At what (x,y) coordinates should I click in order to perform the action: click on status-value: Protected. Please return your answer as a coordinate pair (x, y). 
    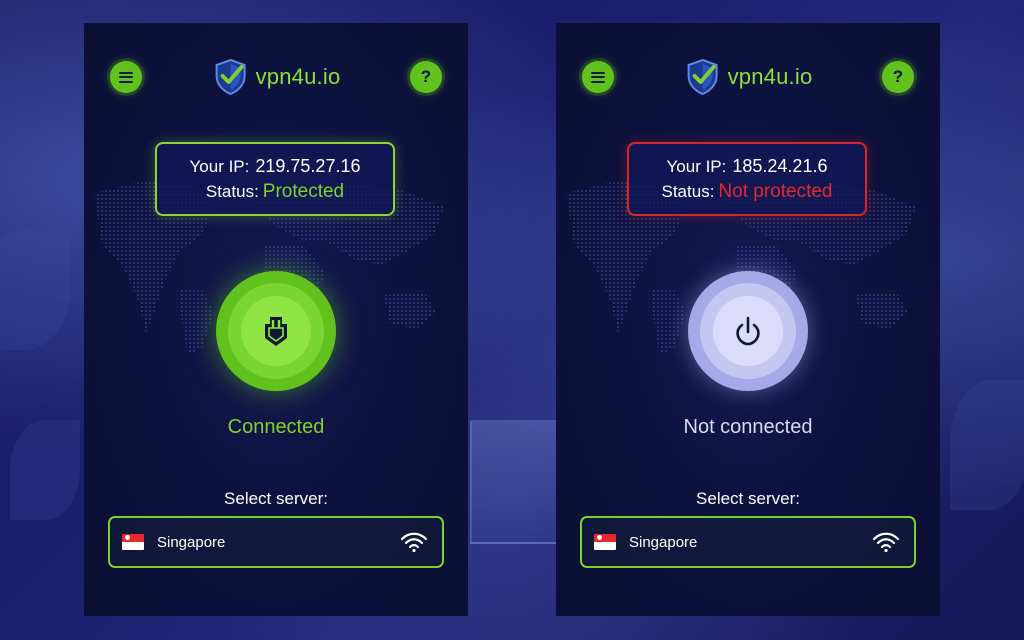
    Looking at the image, I should click on (303, 191).